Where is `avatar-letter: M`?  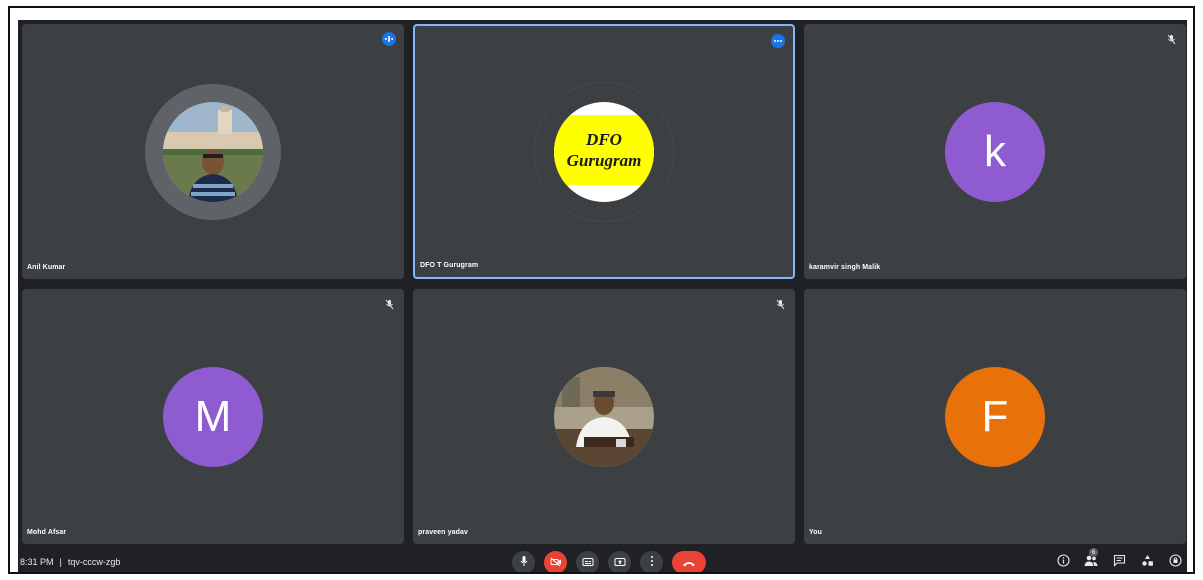
avatar-letter: M is located at coordinates (213, 416).